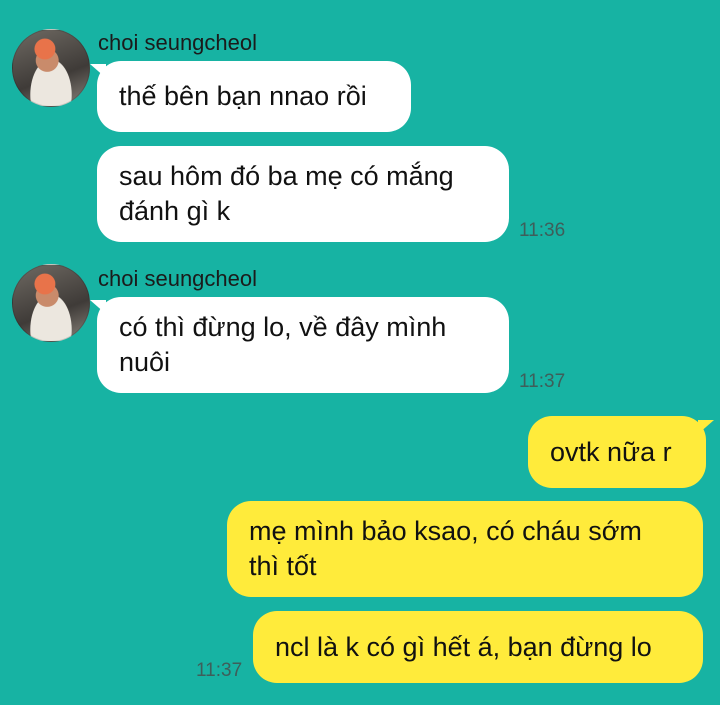 Image resolution: width=720 pixels, height=705 pixels. I want to click on outgoing-message: mẹ mình bảo ksao, có cháu sớm thì tốt, so click(465, 549).